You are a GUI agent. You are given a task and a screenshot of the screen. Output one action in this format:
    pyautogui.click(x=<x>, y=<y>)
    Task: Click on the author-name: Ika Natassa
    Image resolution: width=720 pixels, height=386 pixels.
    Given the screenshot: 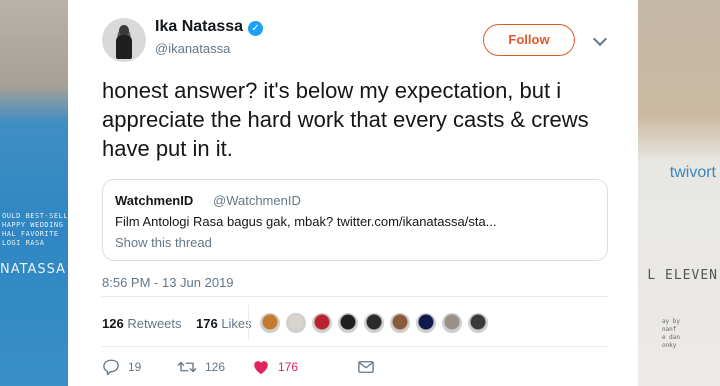 What is the action you would take?
    pyautogui.click(x=199, y=27)
    